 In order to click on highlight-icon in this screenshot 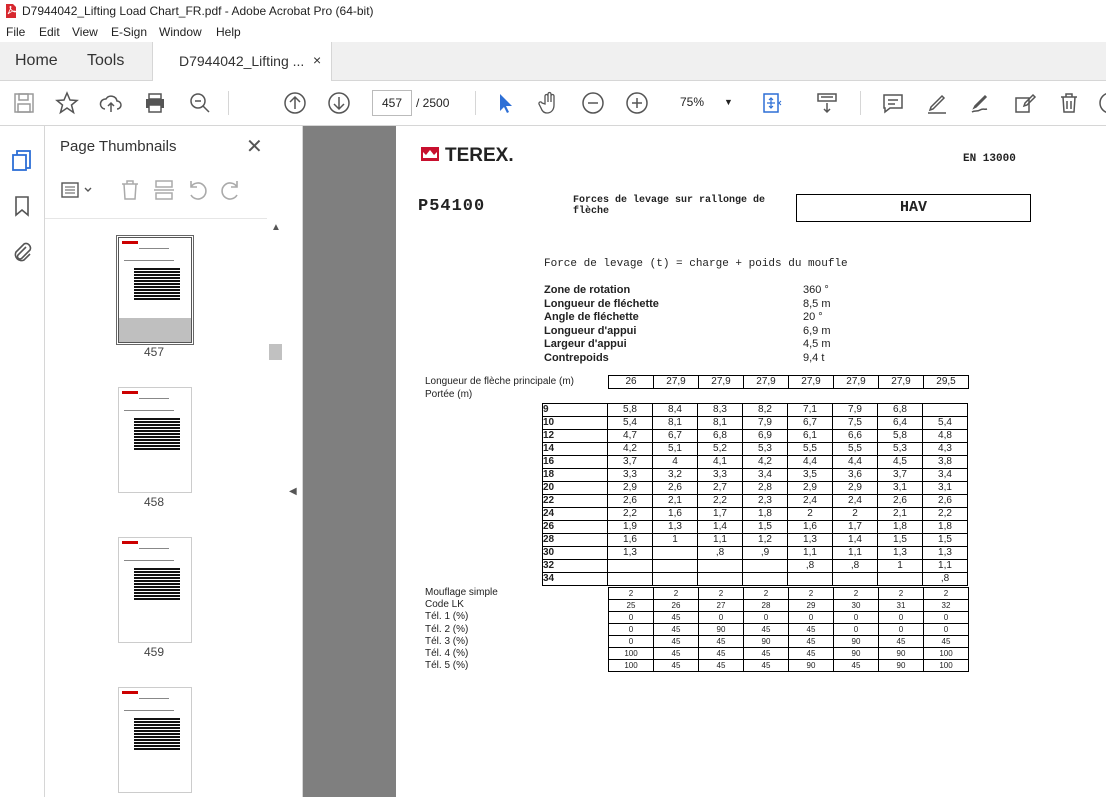, I will do `click(937, 103)`.